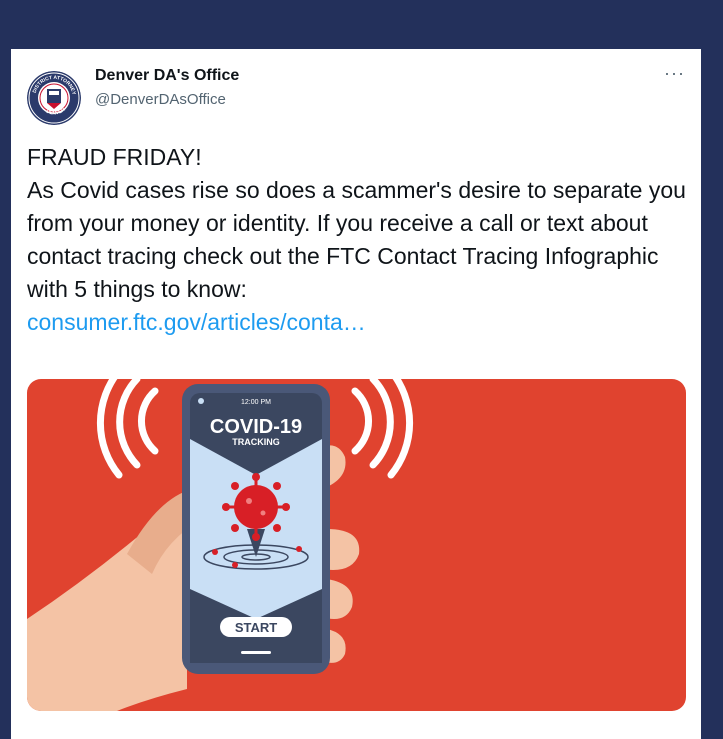 The image size is (723, 739). Describe the element at coordinates (256, 507) in the screenshot. I see `virus-icon` at that location.